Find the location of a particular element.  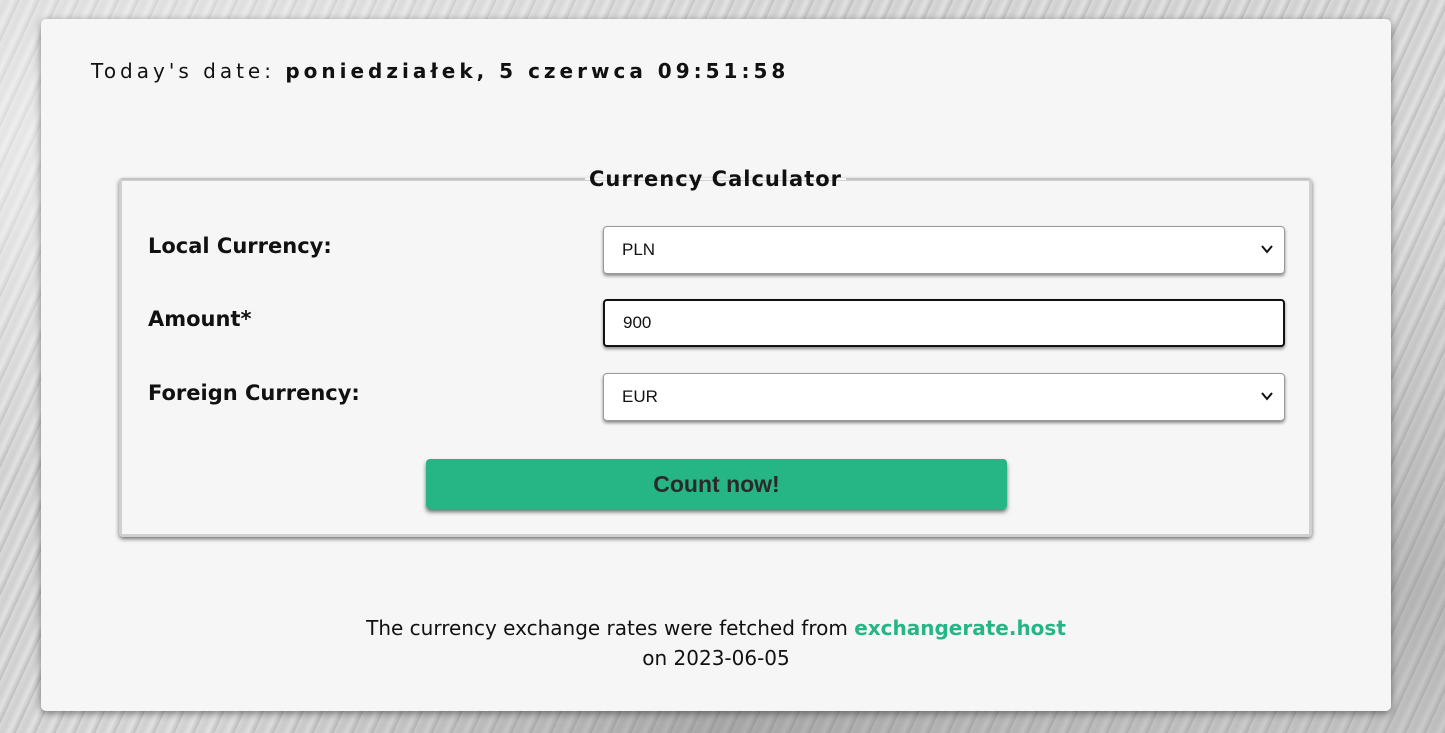

amount-row: Amount* 900 is located at coordinates (715, 323).